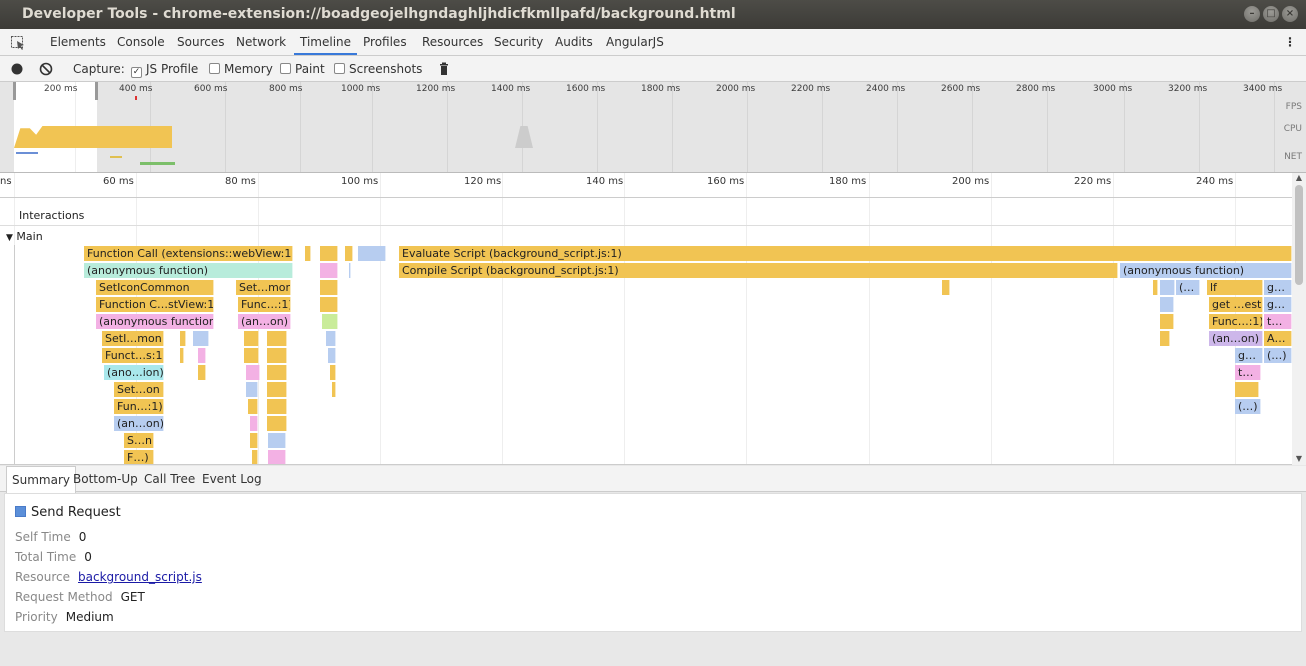 The image size is (1306, 666). What do you see at coordinates (241, 69) in the screenshot?
I see `memory-checkbox: Memory` at bounding box center [241, 69].